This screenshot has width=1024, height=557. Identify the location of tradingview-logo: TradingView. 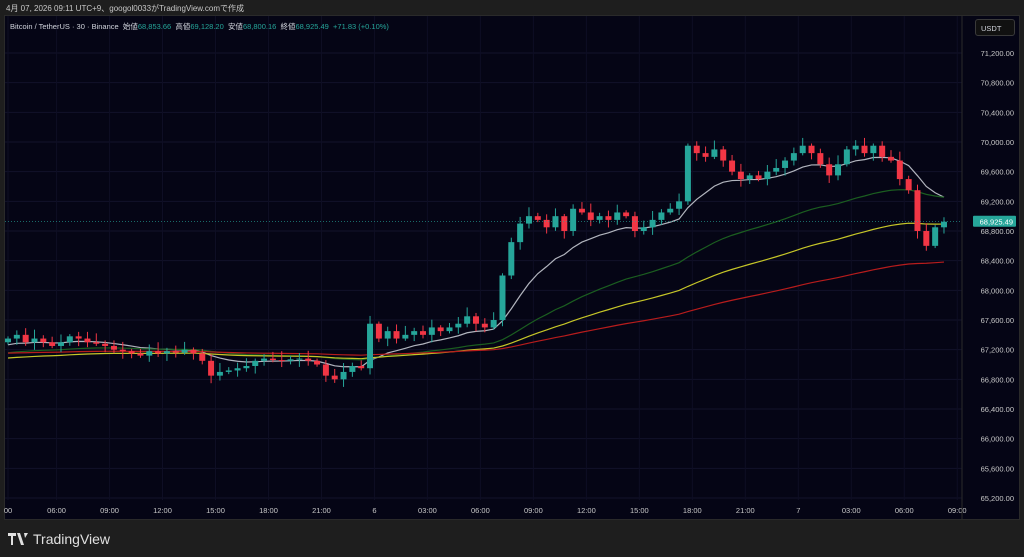
(59, 539).